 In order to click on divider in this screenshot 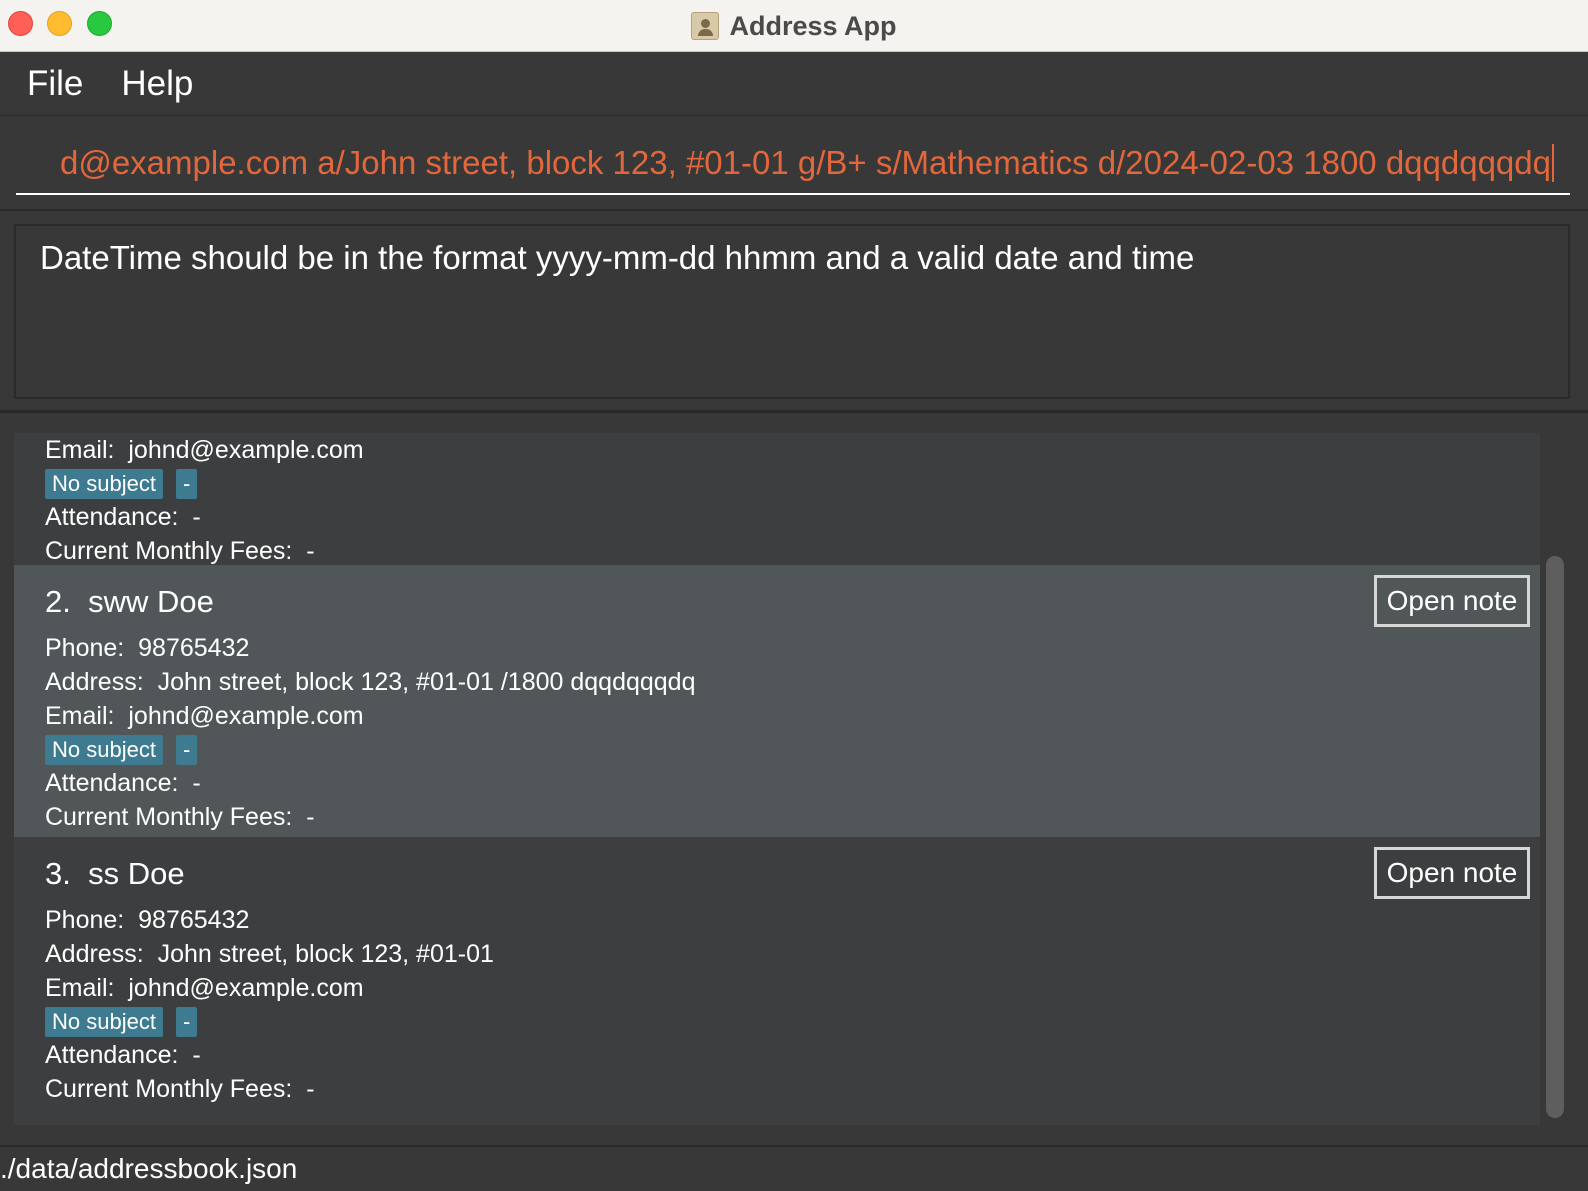, I will do `click(794, 411)`.